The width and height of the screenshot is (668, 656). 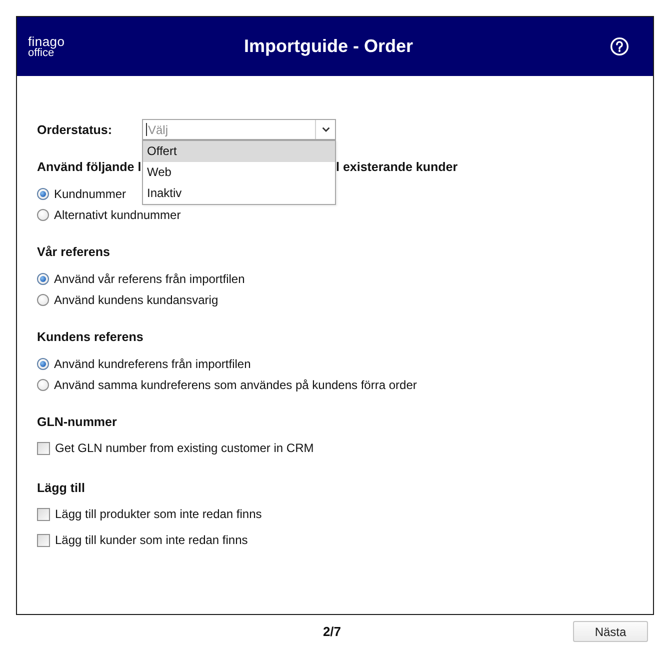 What do you see at coordinates (158, 514) in the screenshot?
I see `option-label: Lägg till produkter som inte redan finns` at bounding box center [158, 514].